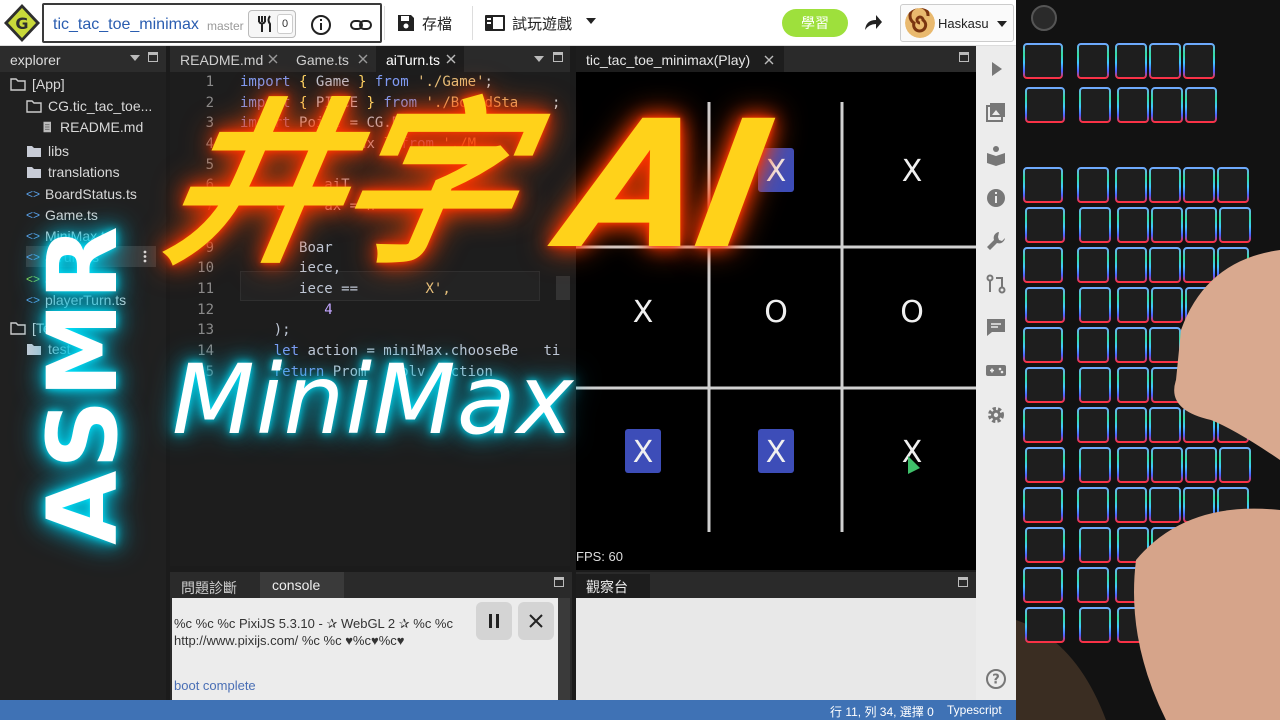 Image resolution: width=1280 pixels, height=720 pixels. What do you see at coordinates (361, 25) in the screenshot?
I see `link-icon` at bounding box center [361, 25].